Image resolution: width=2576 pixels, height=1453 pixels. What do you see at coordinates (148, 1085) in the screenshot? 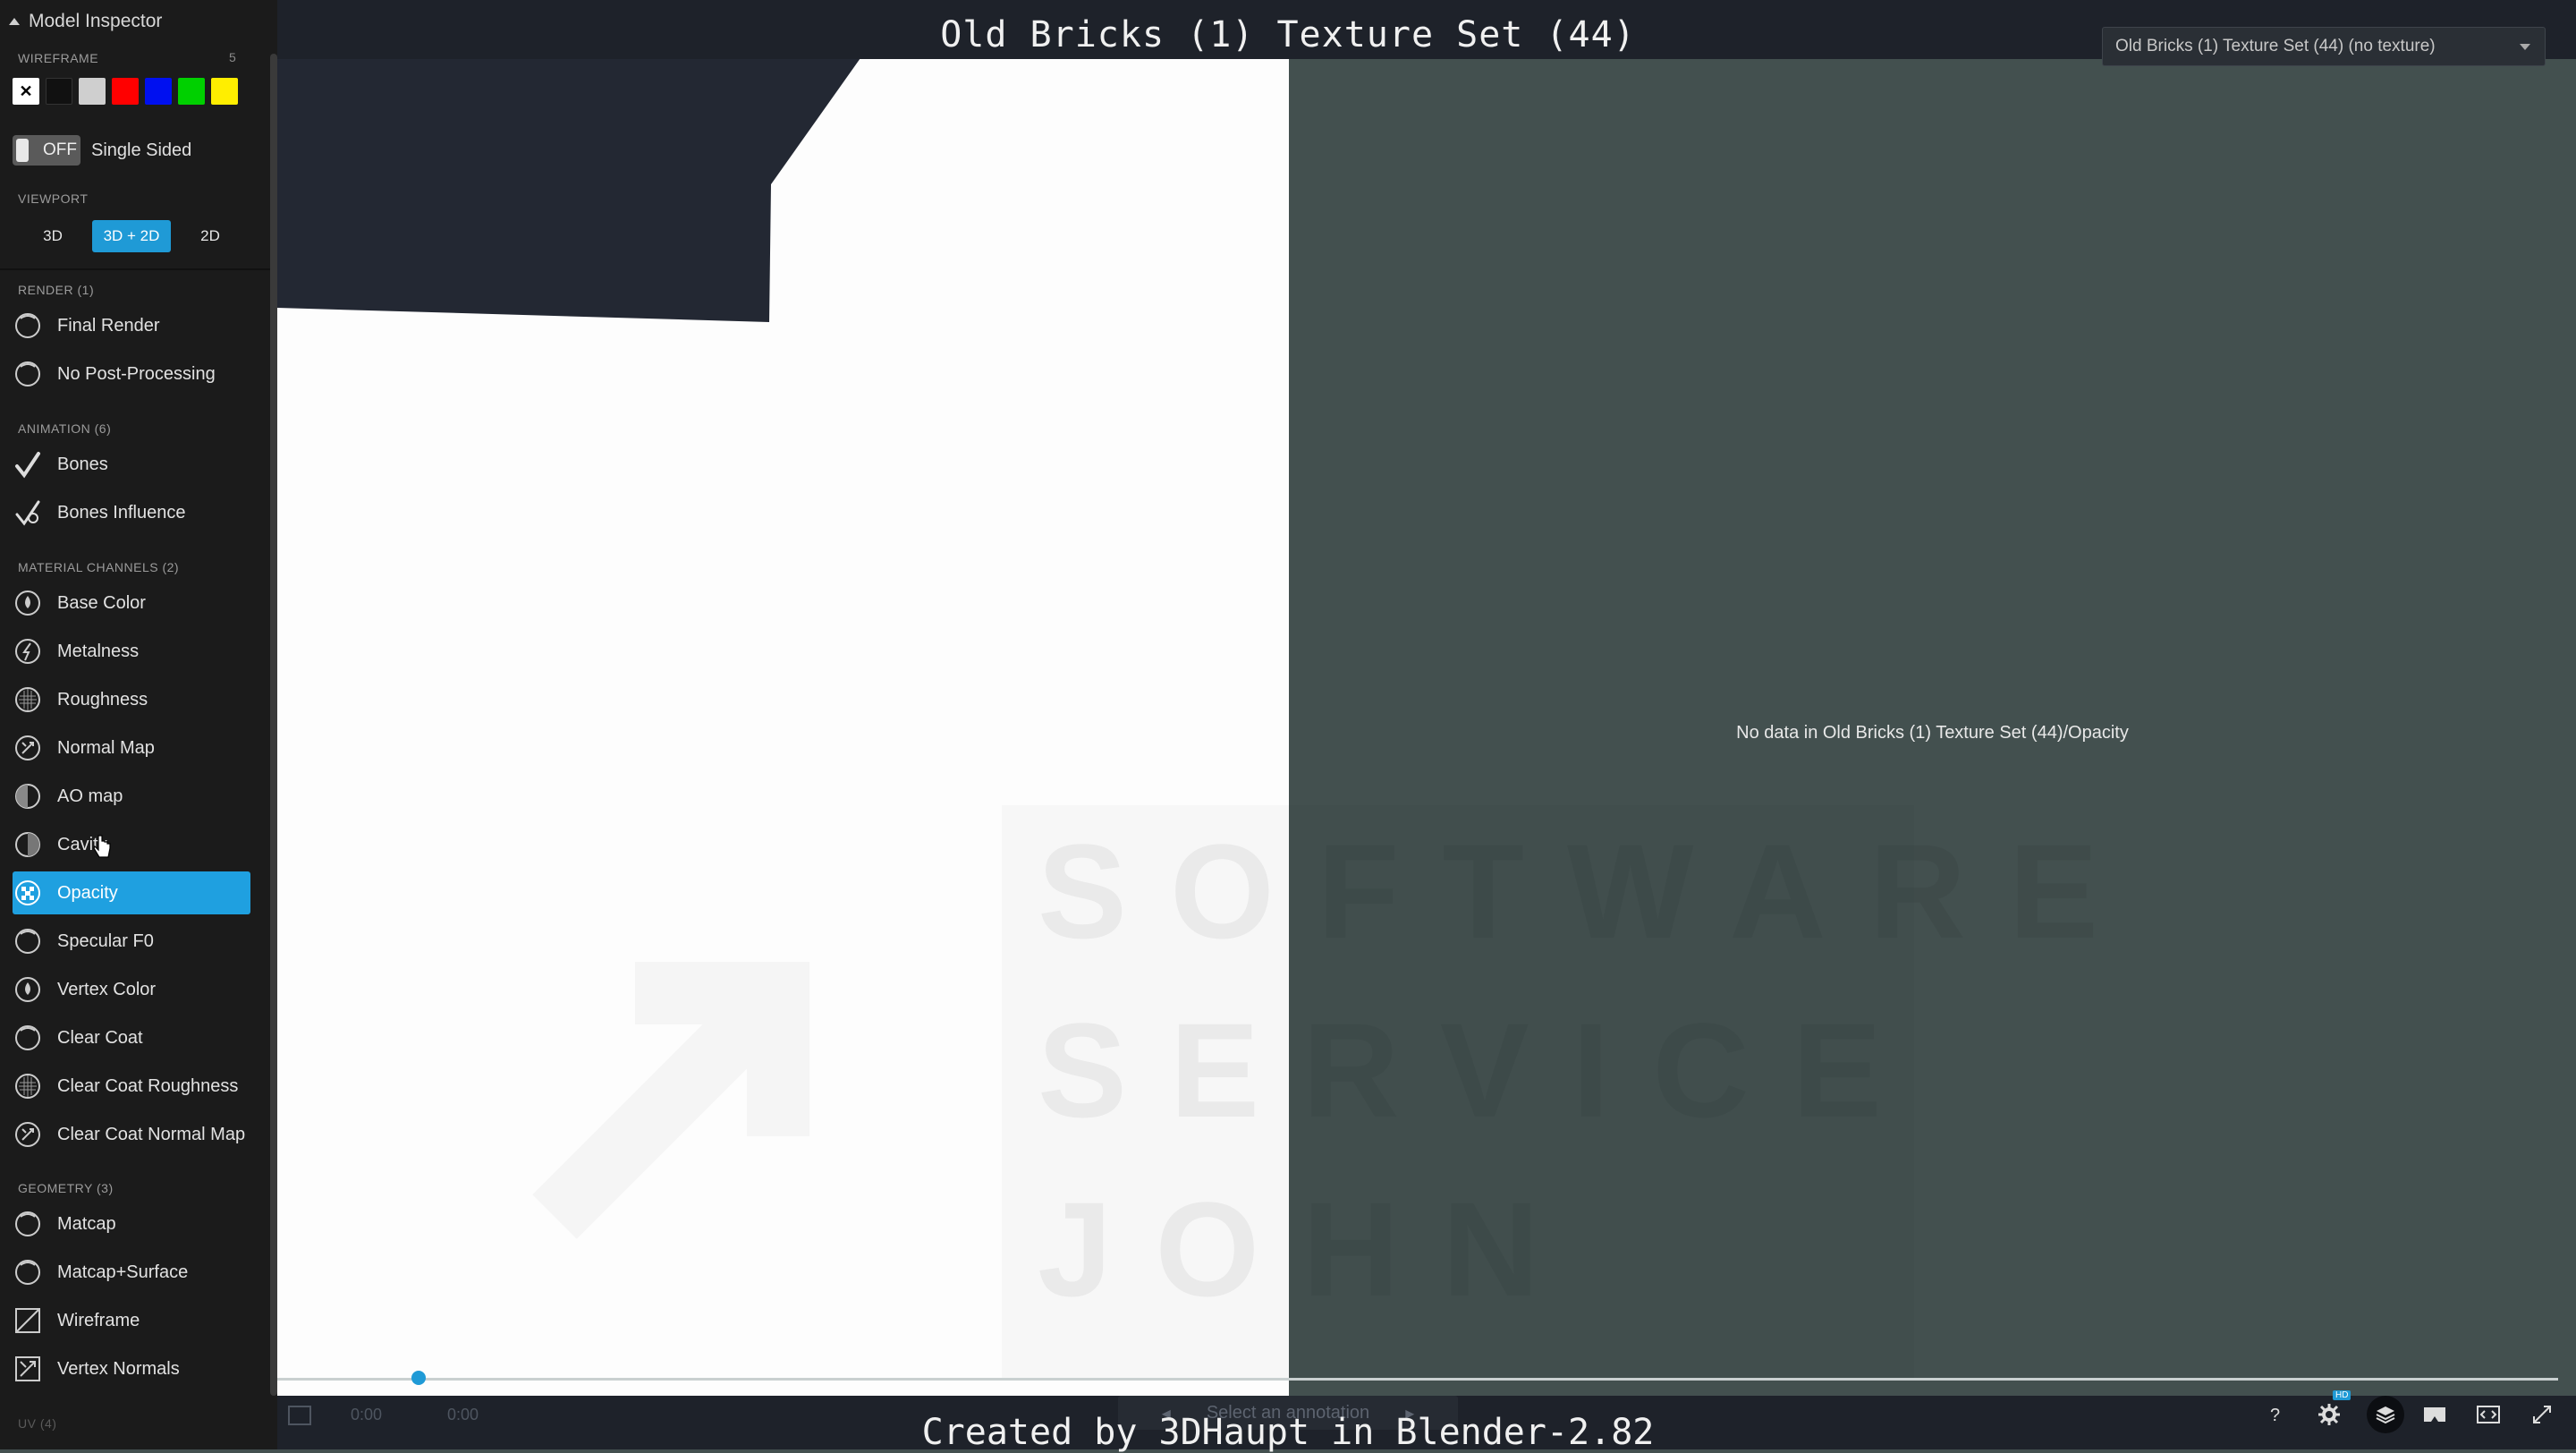
I see `item-label: Clear Coat Roughness` at bounding box center [148, 1085].